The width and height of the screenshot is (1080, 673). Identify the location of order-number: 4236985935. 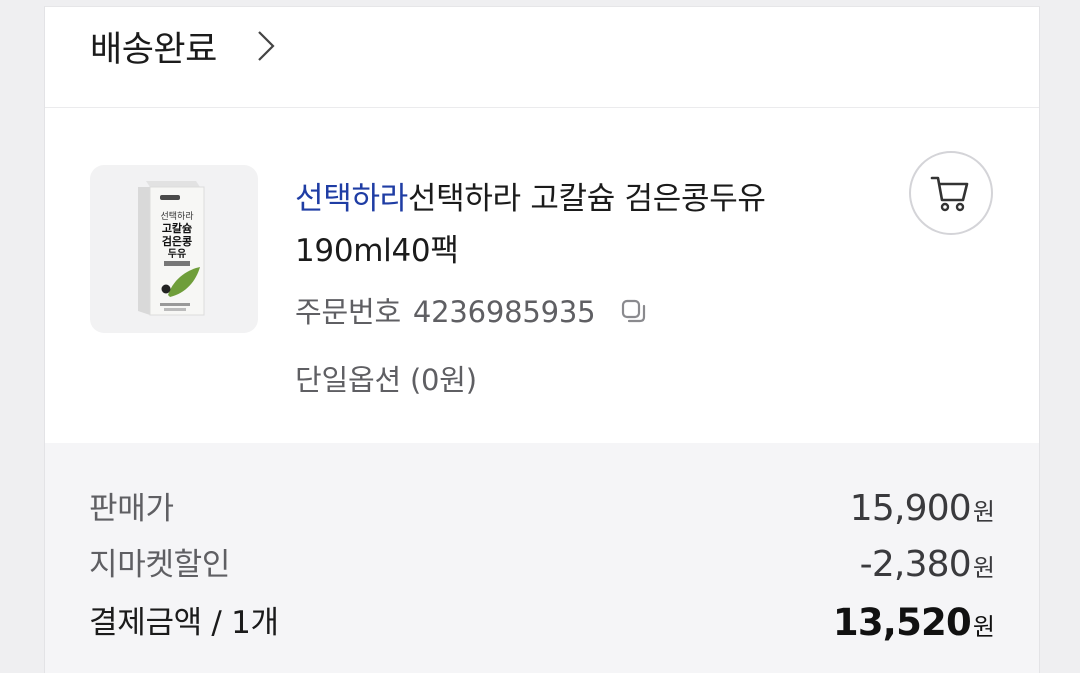
(504, 312).